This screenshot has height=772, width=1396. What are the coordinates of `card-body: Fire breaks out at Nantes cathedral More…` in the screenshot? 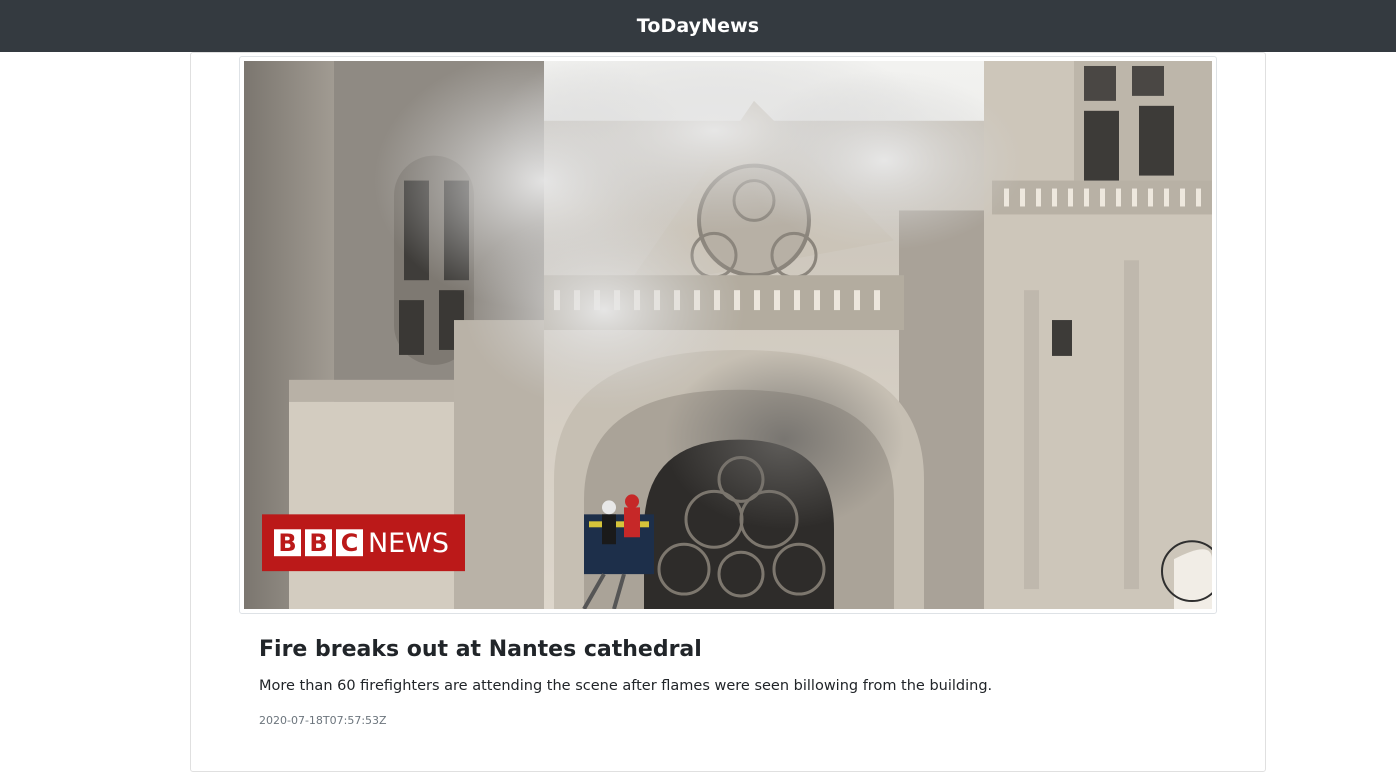 It's located at (739, 680).